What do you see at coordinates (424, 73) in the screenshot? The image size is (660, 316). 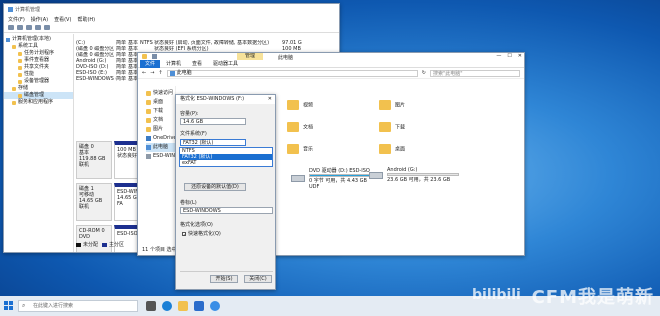 I see `refresh-icon: ↻` at bounding box center [424, 73].